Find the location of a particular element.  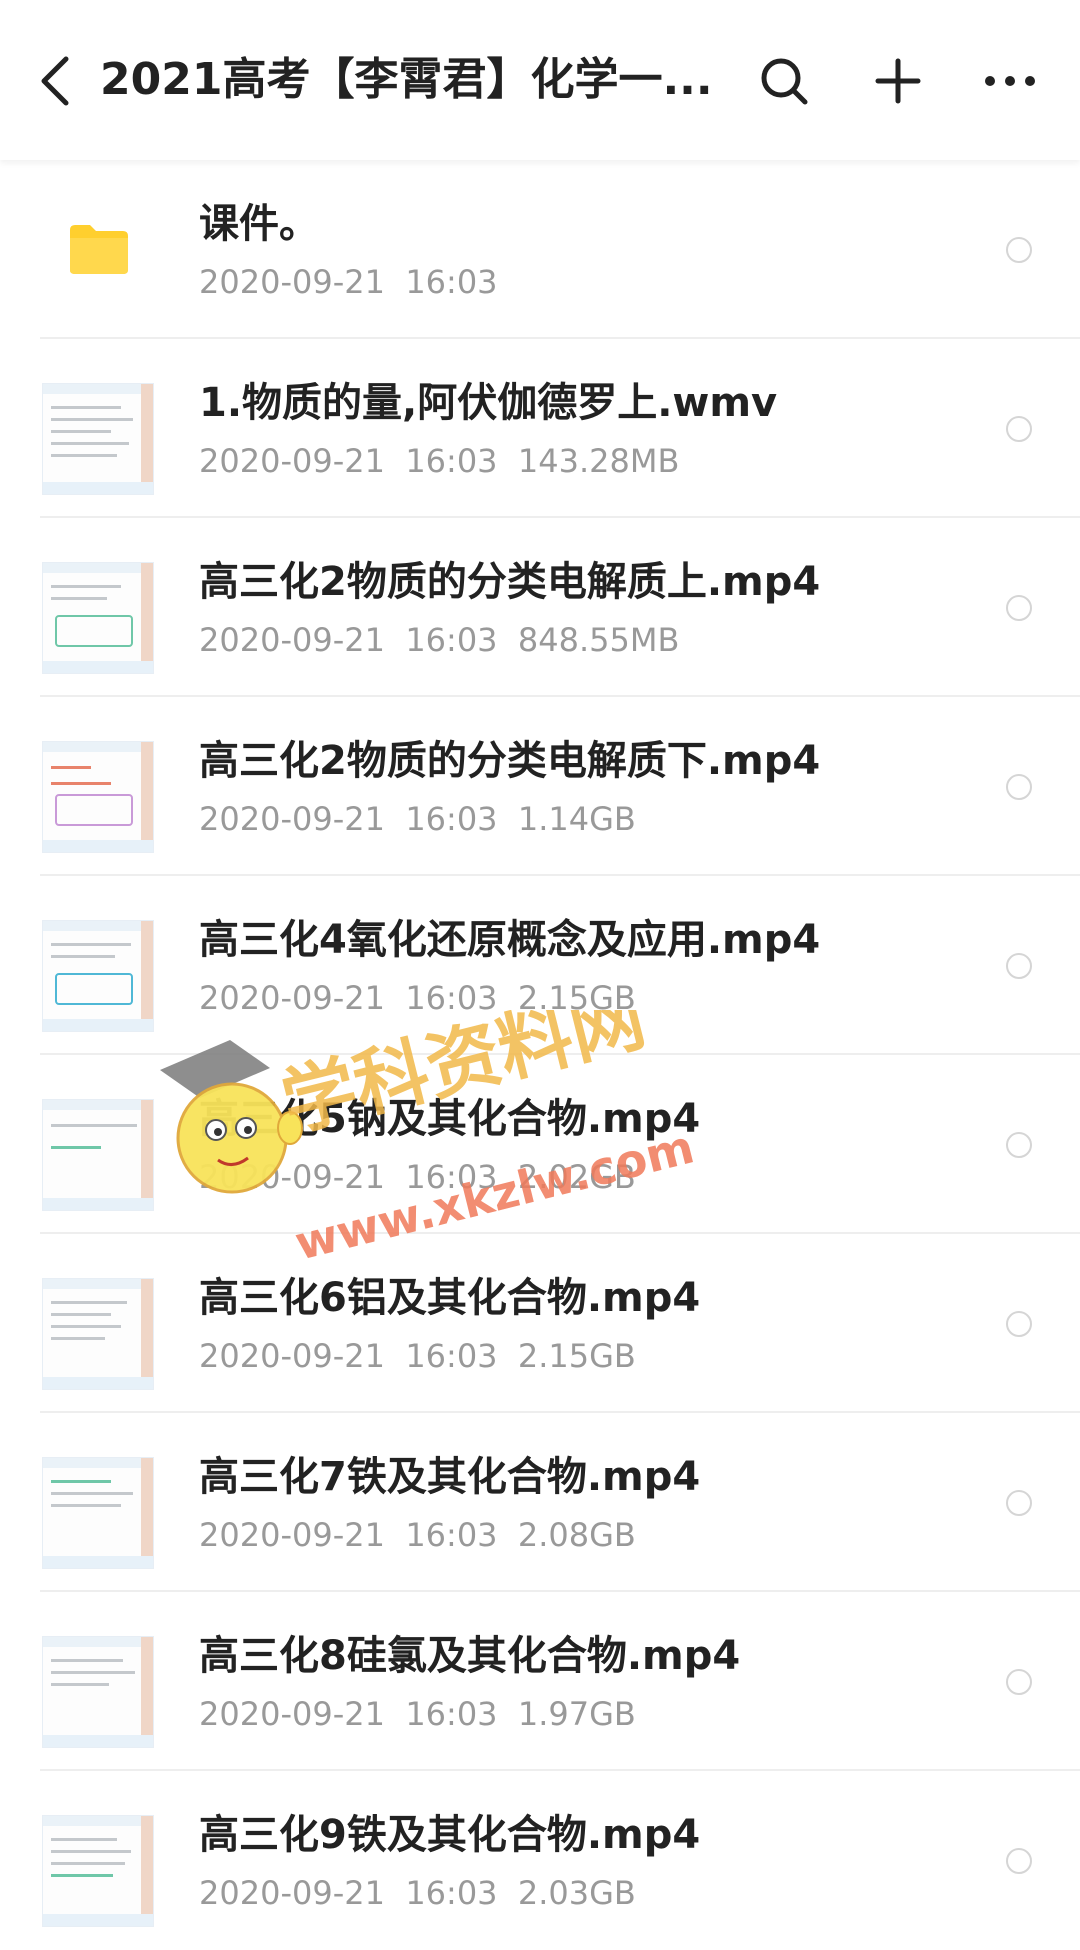

file-meta: 2020-09-21 16:03 2.02GB is located at coordinates (417, 1177).